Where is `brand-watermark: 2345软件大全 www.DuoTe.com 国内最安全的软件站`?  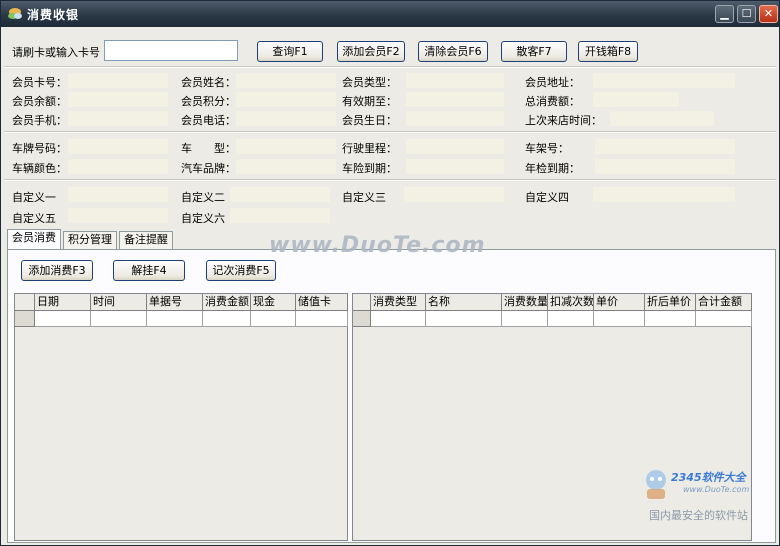 brand-watermark: 2345软件大全 www.DuoTe.com 国内最安全的软件站 is located at coordinates (708, 493).